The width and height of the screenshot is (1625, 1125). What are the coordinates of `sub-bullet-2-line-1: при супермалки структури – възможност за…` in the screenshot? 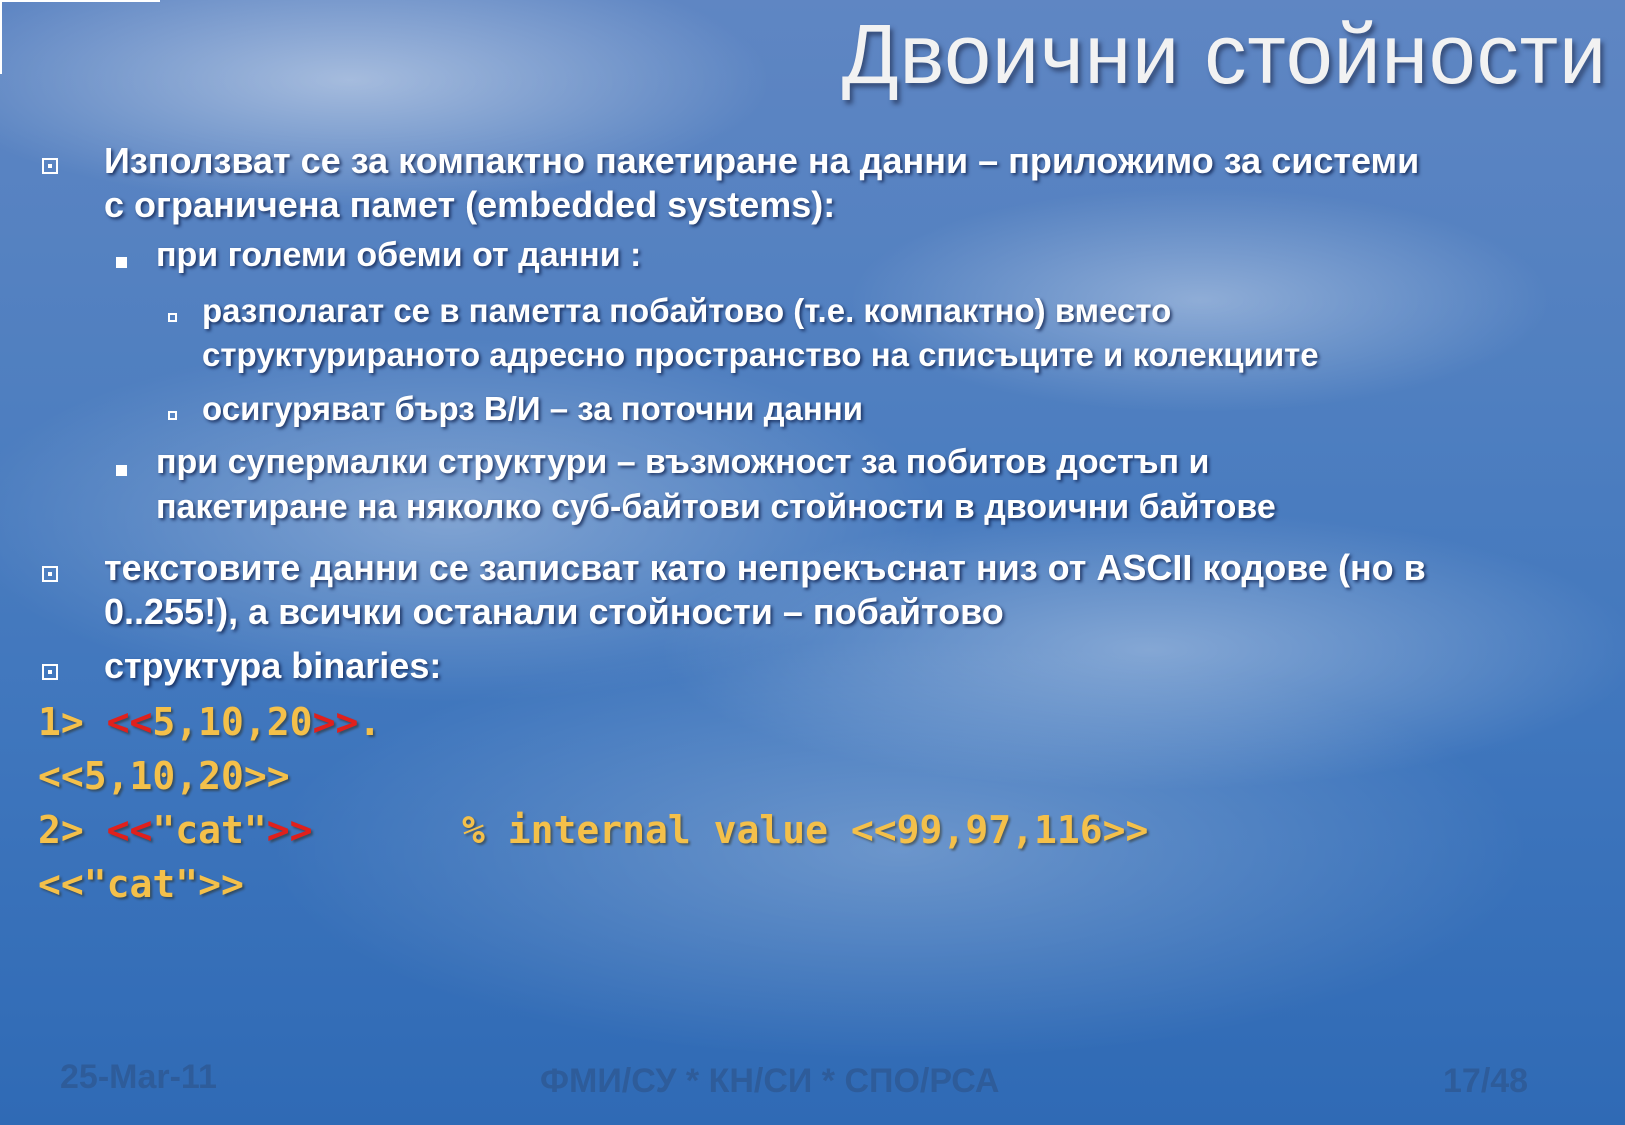 It's located at (683, 462).